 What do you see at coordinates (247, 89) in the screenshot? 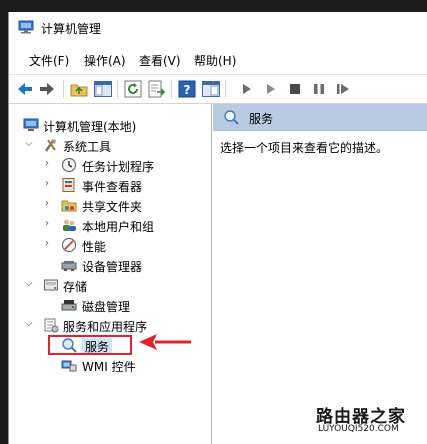
I see `play-icon` at bounding box center [247, 89].